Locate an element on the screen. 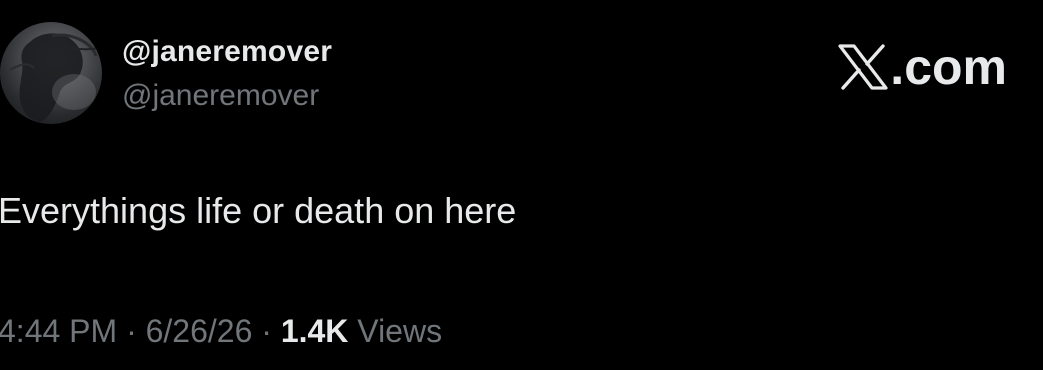 This screenshot has width=1043, height=370. views-count: 1.4K is located at coordinates (315, 331).